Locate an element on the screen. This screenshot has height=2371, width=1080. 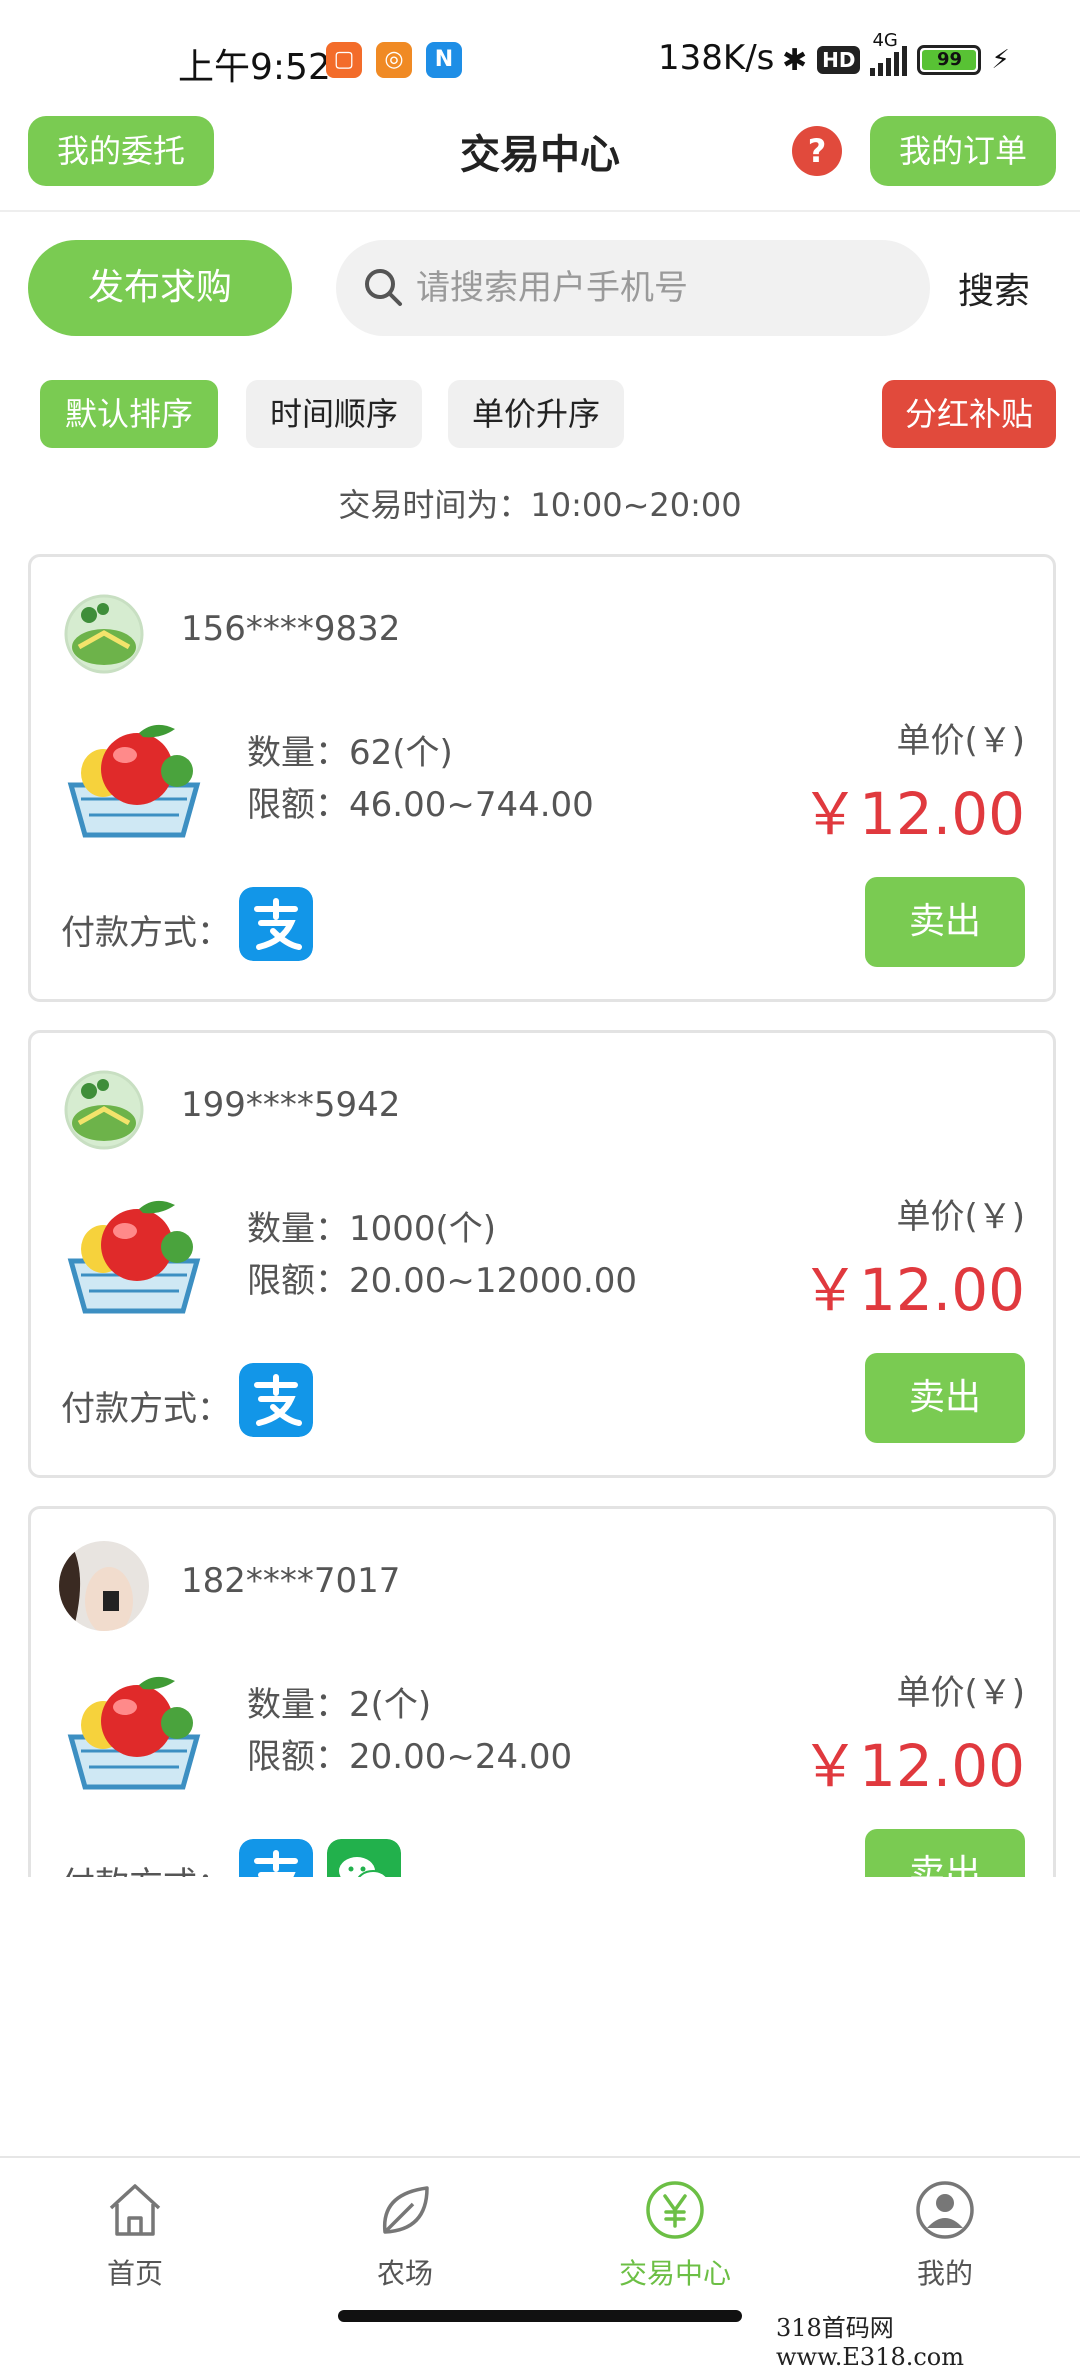
network-speed: 138K/s is located at coordinates (716, 58).